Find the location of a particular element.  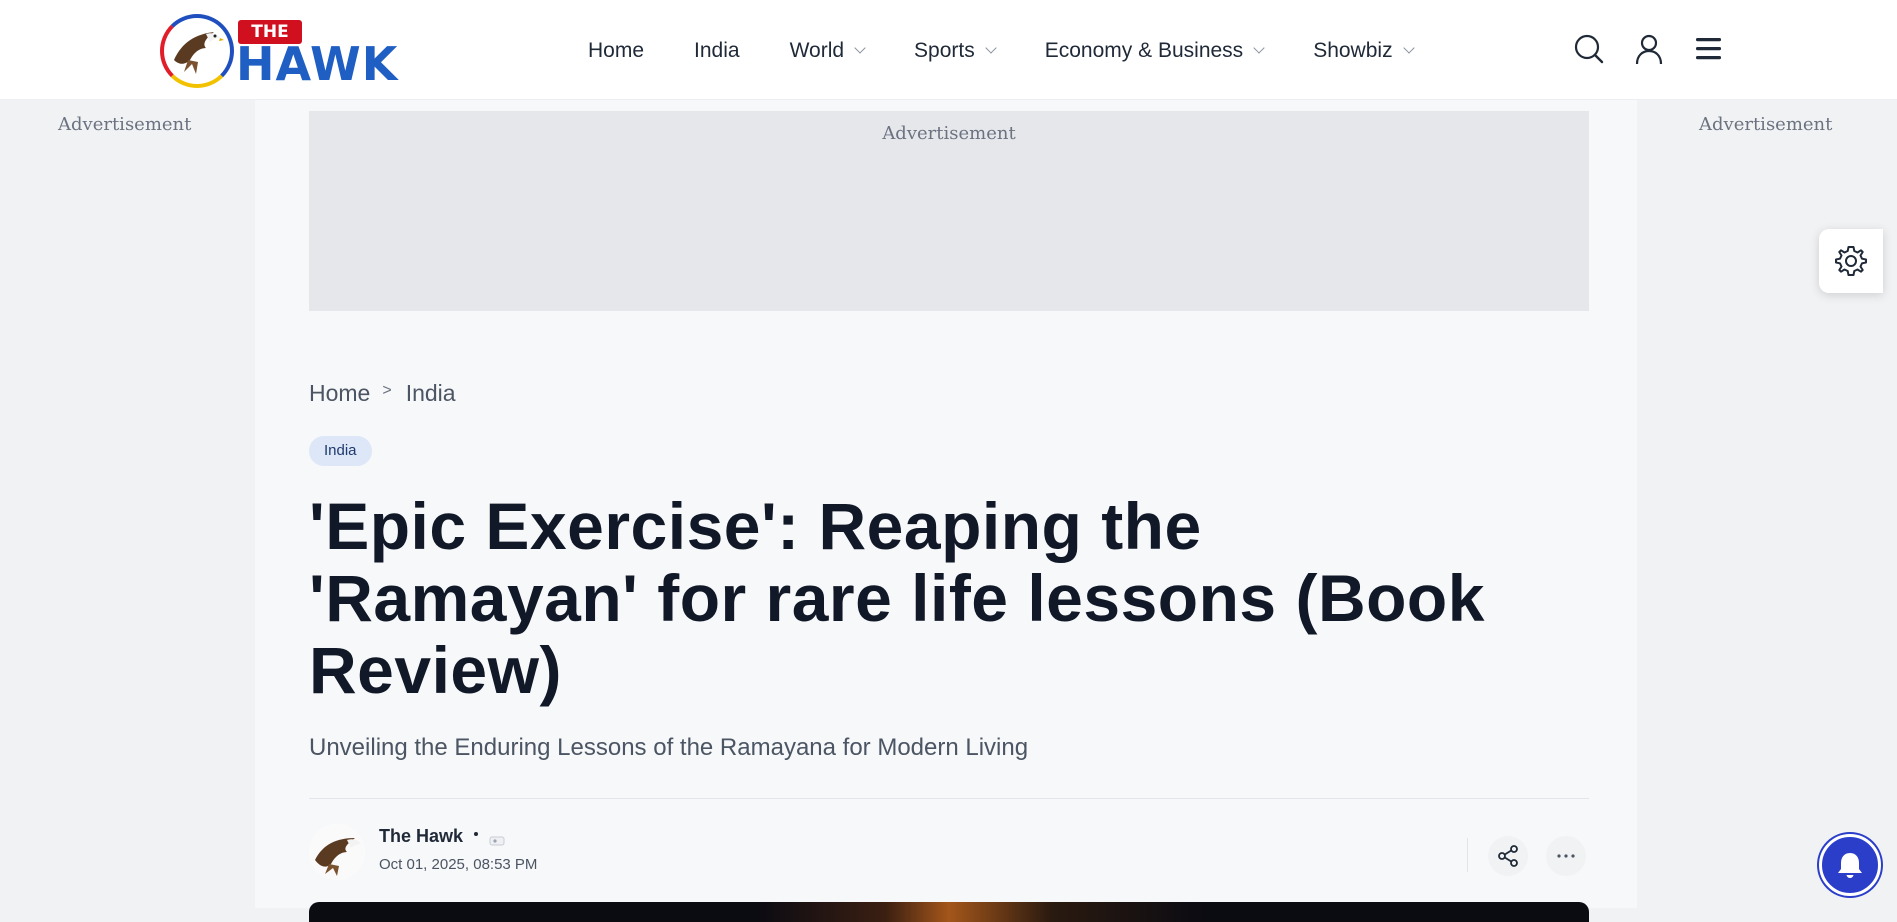

more-options-button is located at coordinates (1566, 856).